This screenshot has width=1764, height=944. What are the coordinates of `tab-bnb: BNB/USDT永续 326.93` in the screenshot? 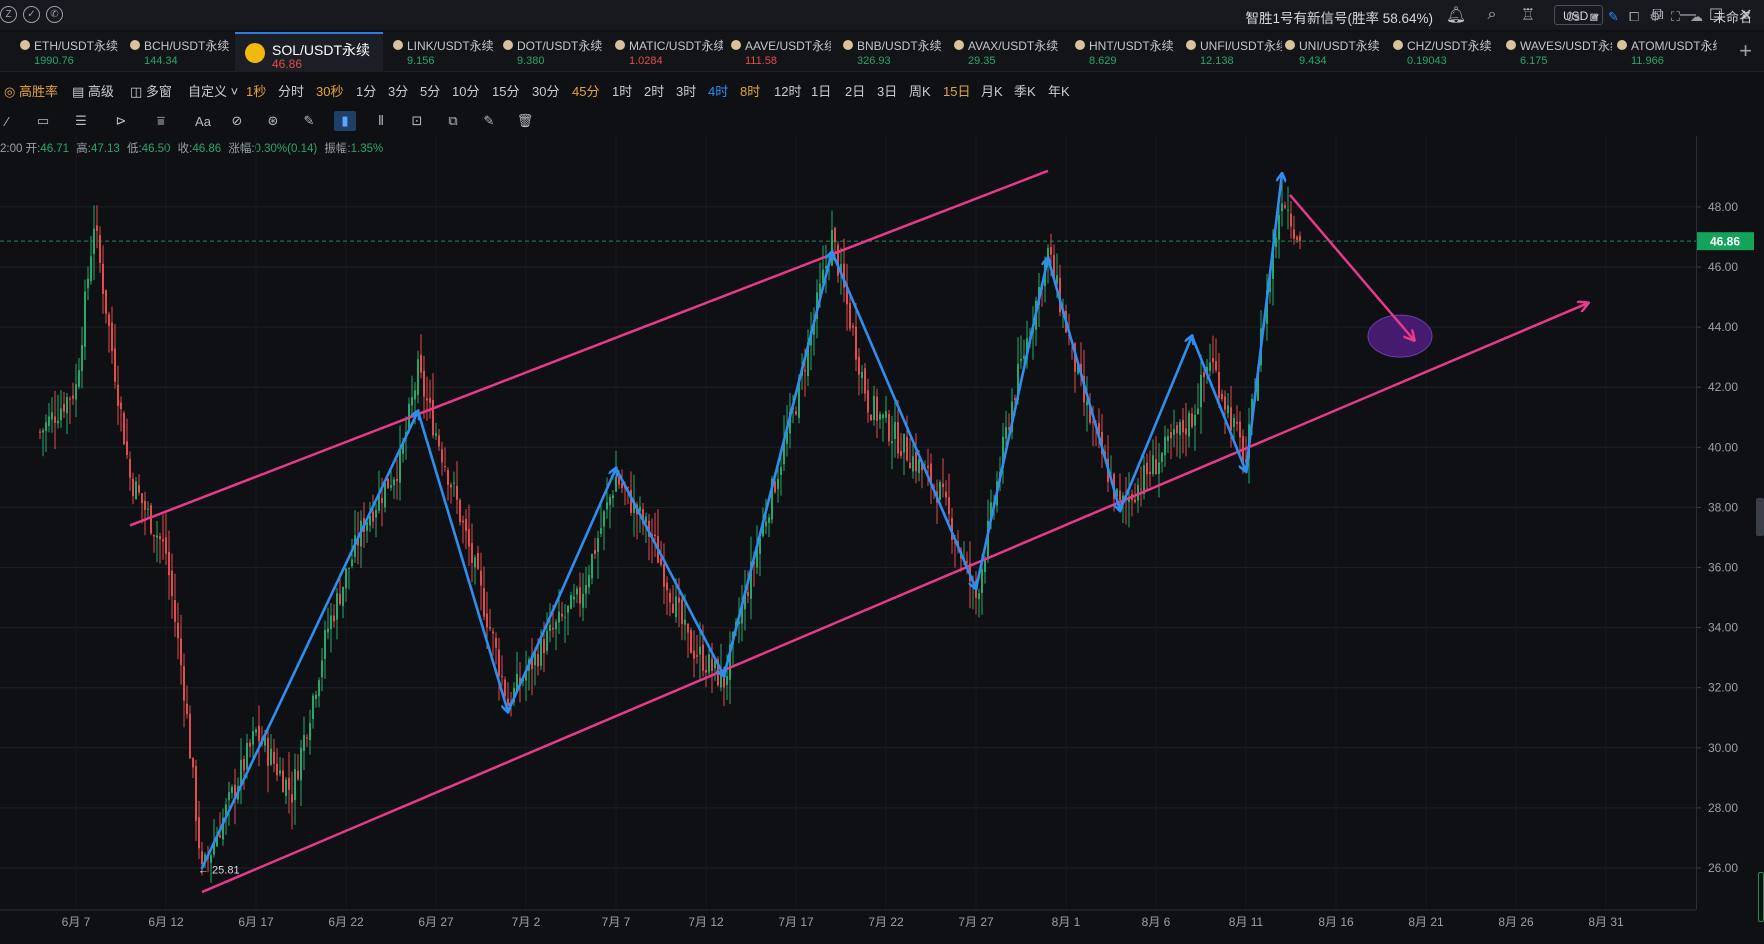 It's located at (893, 52).